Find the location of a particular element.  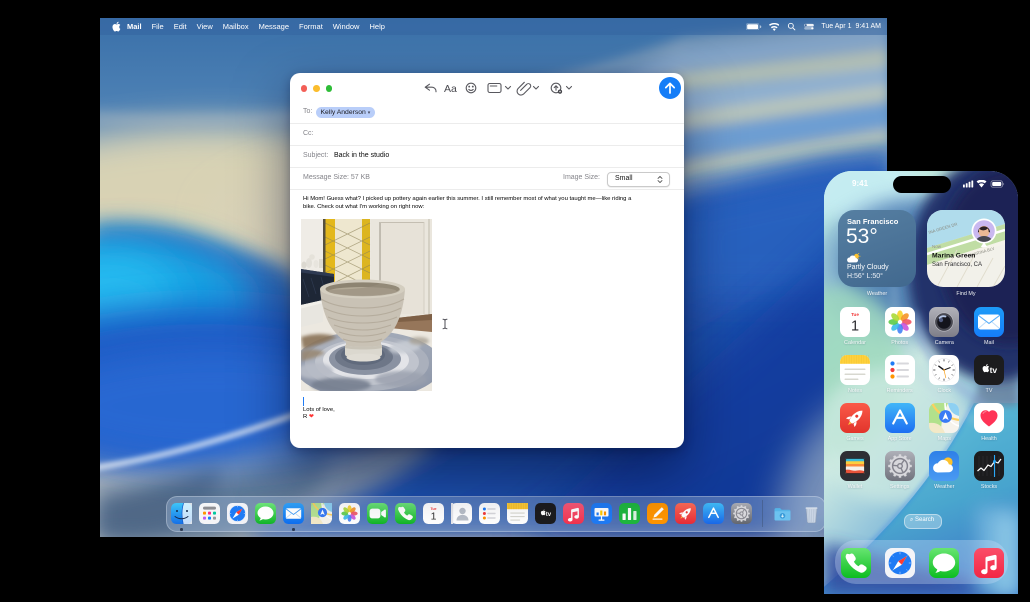

svg-text: Aa is located at coordinates (450, 89).